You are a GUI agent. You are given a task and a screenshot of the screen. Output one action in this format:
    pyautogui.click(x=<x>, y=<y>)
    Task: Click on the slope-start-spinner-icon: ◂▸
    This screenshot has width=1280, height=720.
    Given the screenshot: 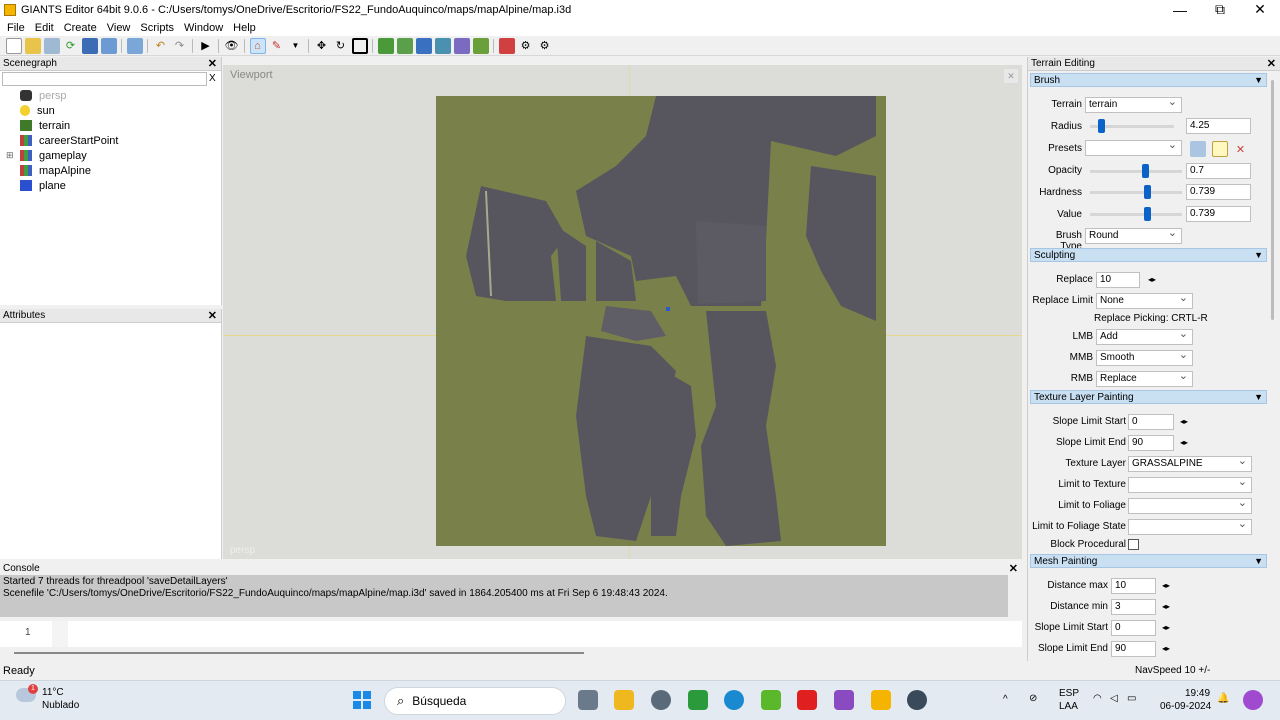 What is the action you would take?
    pyautogui.click(x=1184, y=422)
    